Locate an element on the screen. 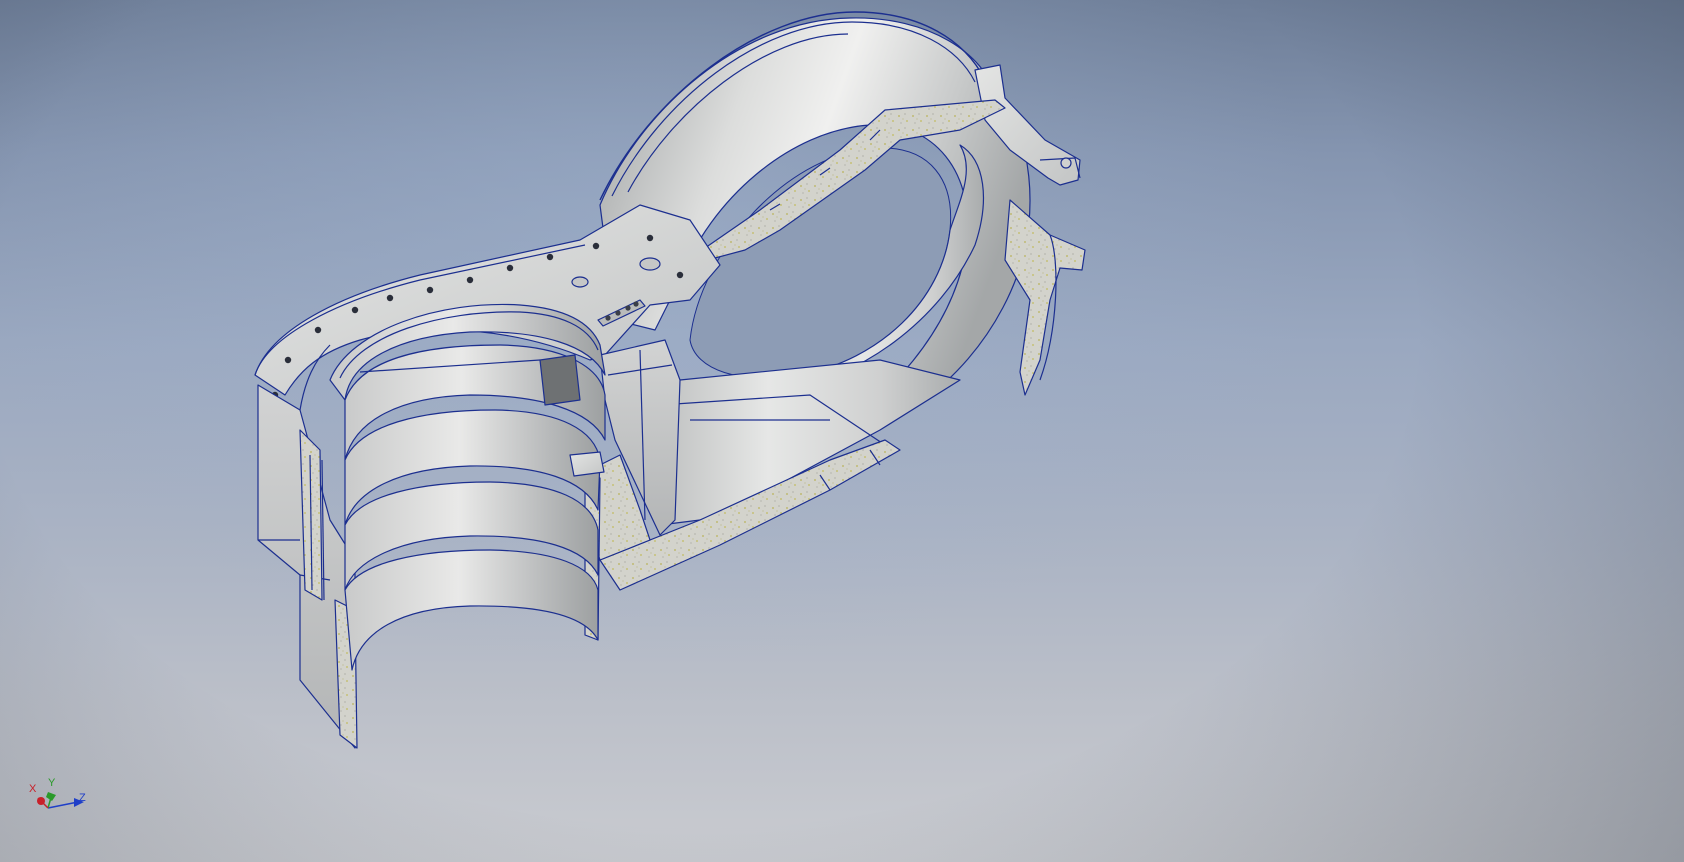 Image resolution: width=1684 pixels, height=862 pixels. triad-y-label: Y is located at coordinates (52, 783).